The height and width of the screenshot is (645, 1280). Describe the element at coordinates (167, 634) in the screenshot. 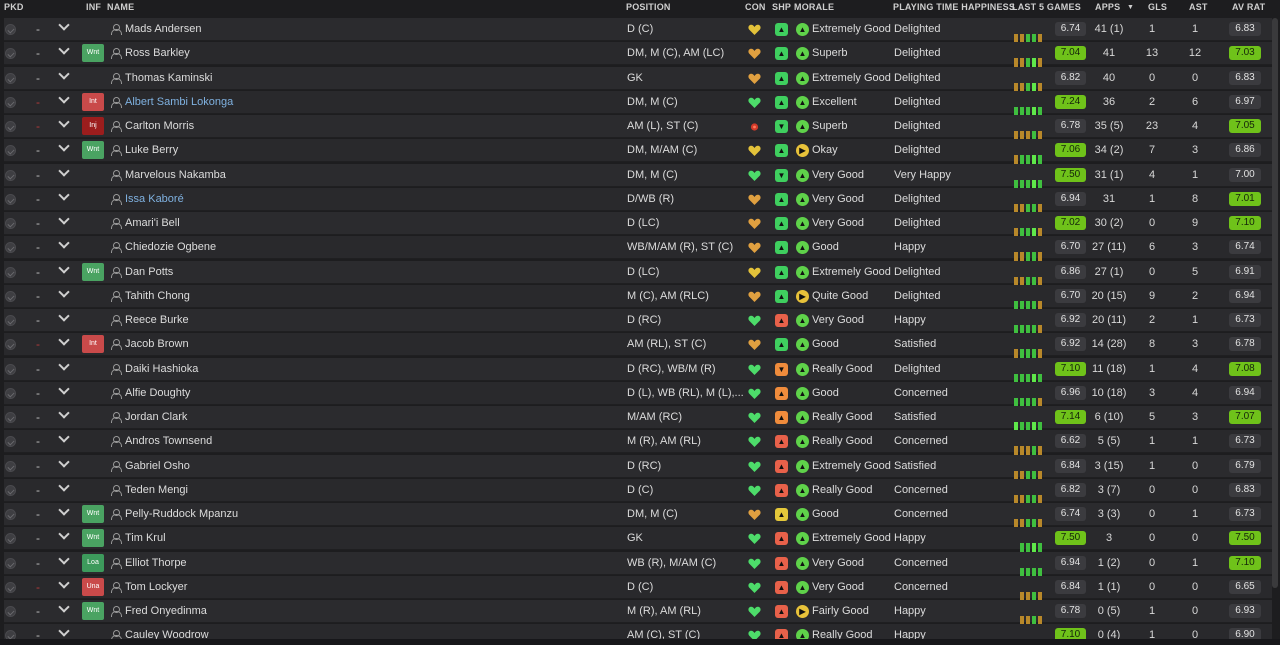

I see `player-name: Cauley Woodrow` at that location.